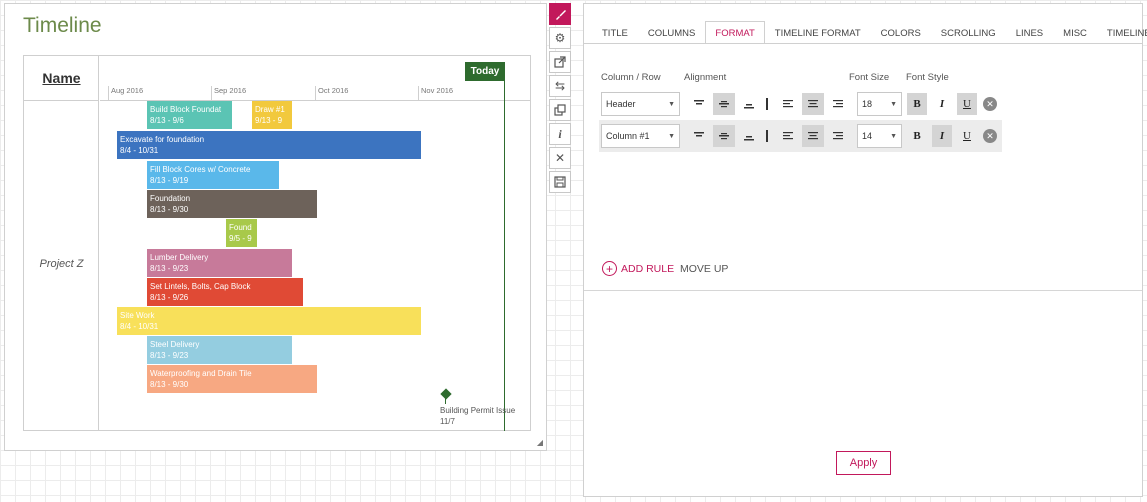 The image size is (1147, 502). What do you see at coordinates (615, 32) in the screenshot?
I see `tab-title: TITLE` at bounding box center [615, 32].